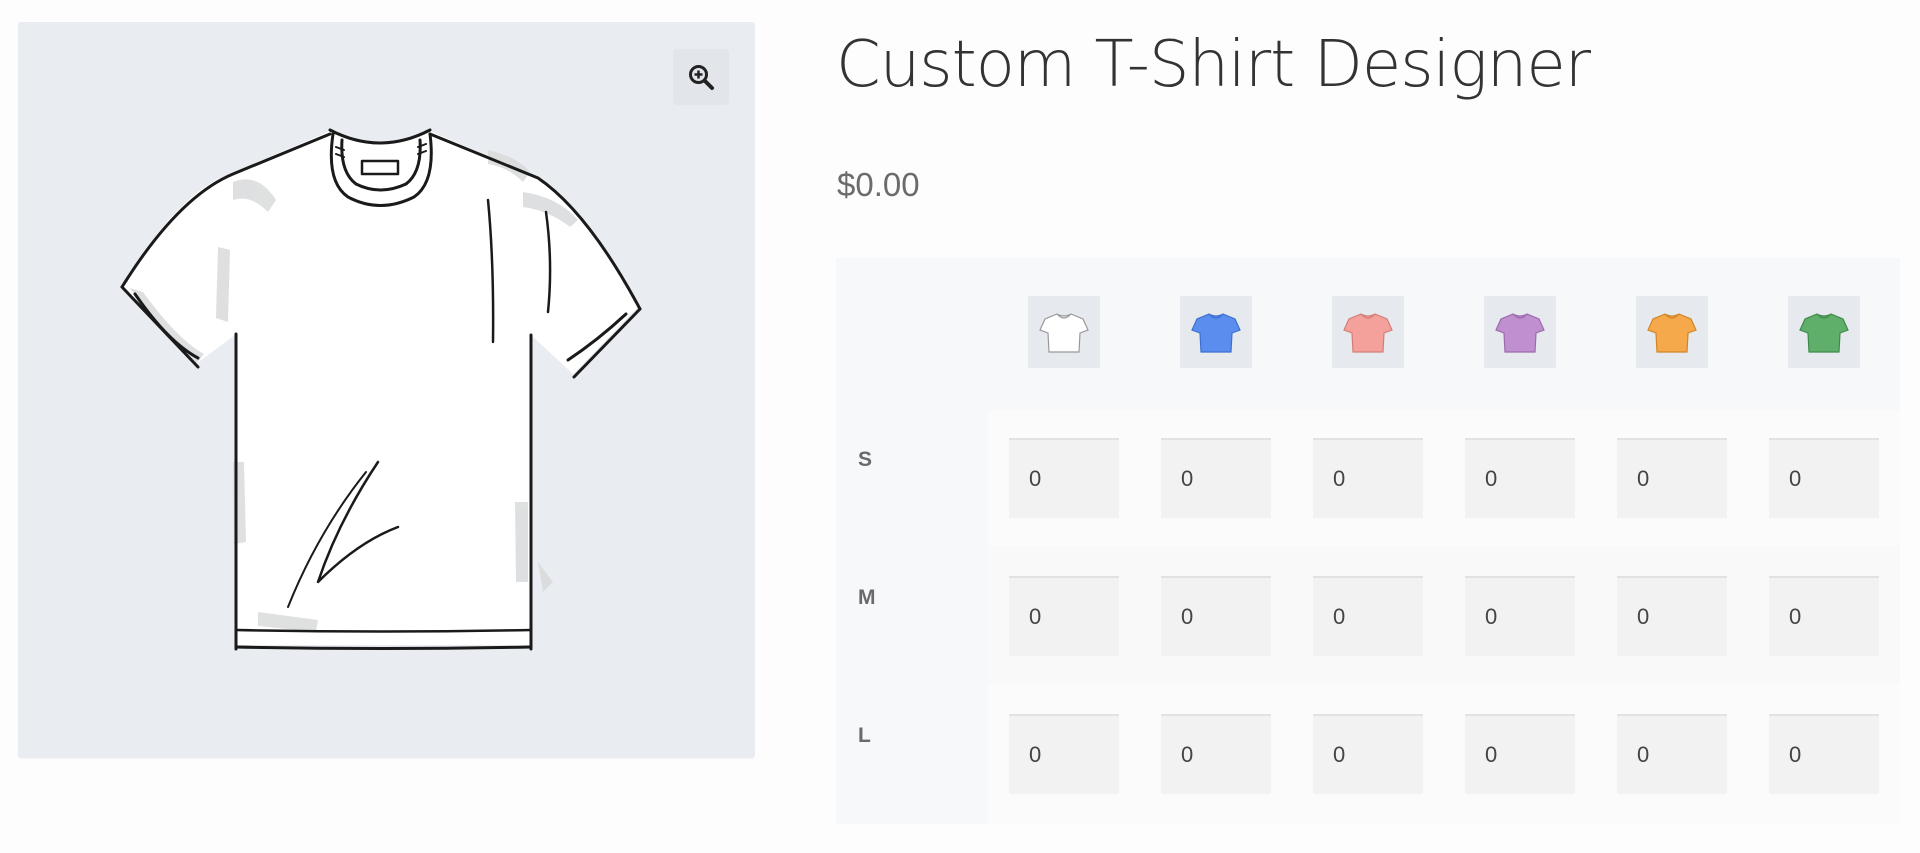  Describe the element at coordinates (1520, 478) in the screenshot. I see `quantity-input-s-purple` at that location.